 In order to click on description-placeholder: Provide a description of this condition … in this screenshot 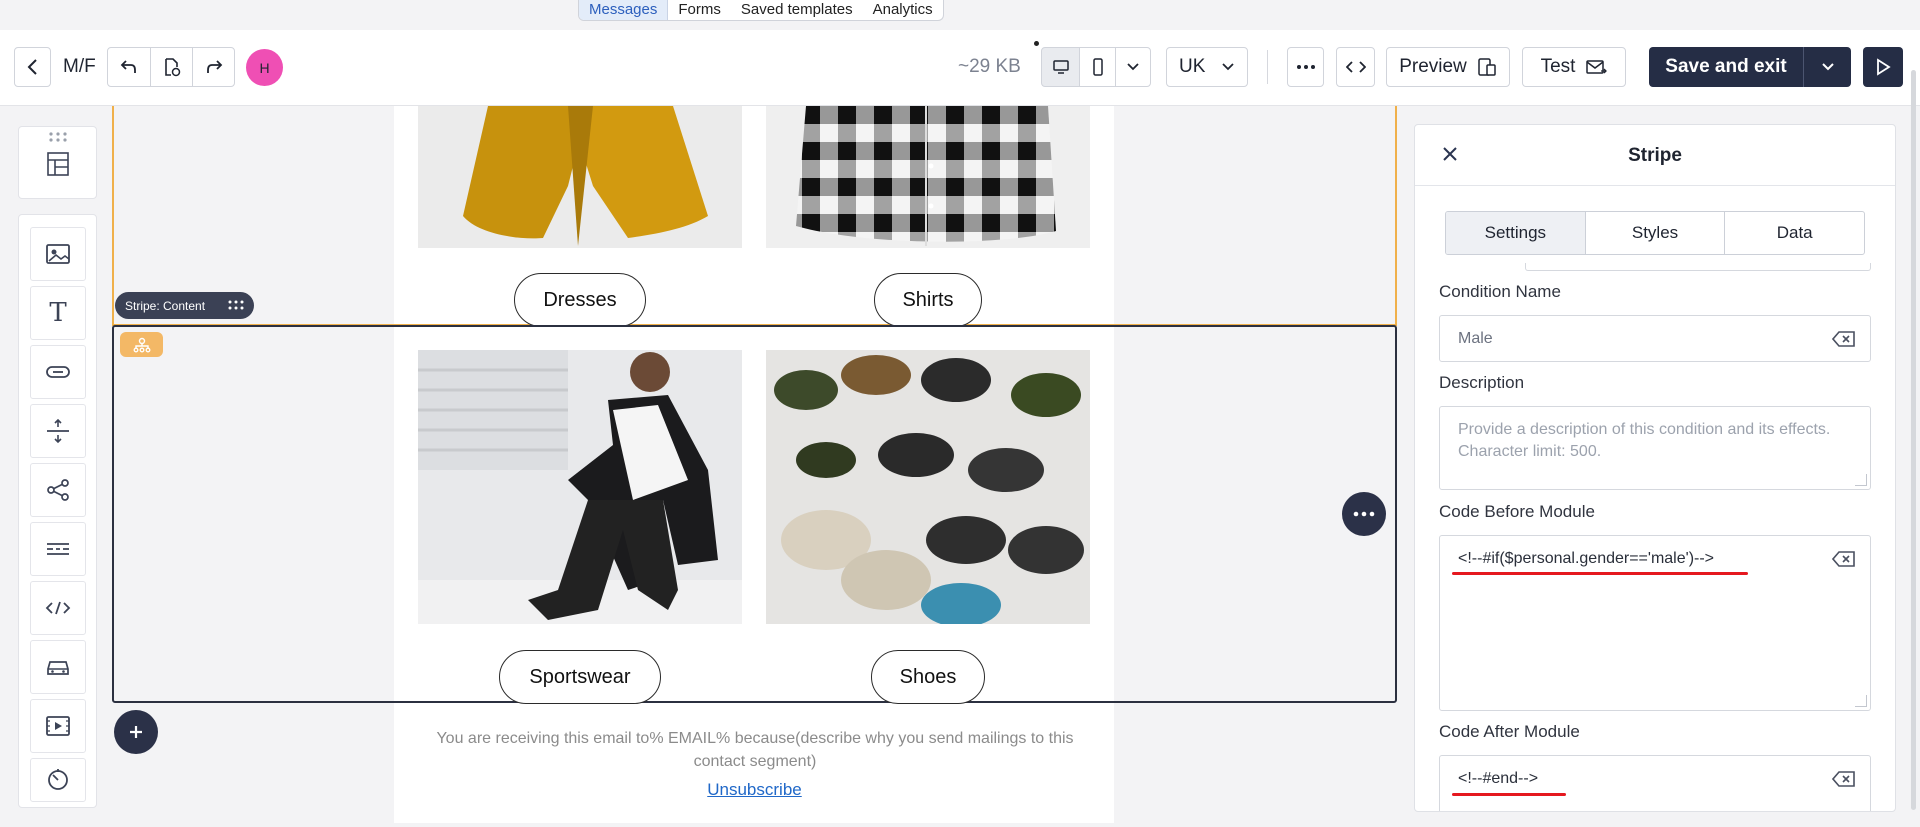, I will do `click(1644, 440)`.